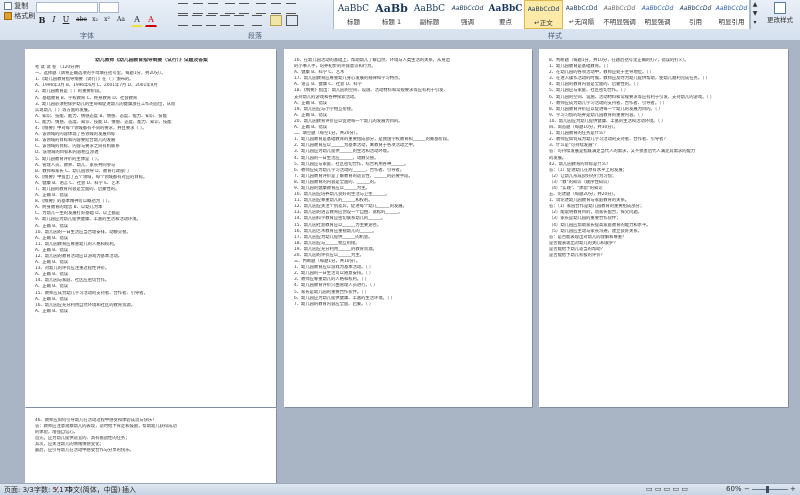 The height and width of the screenshot is (495, 800). I want to click on align-center-icon, so click(197, 20).